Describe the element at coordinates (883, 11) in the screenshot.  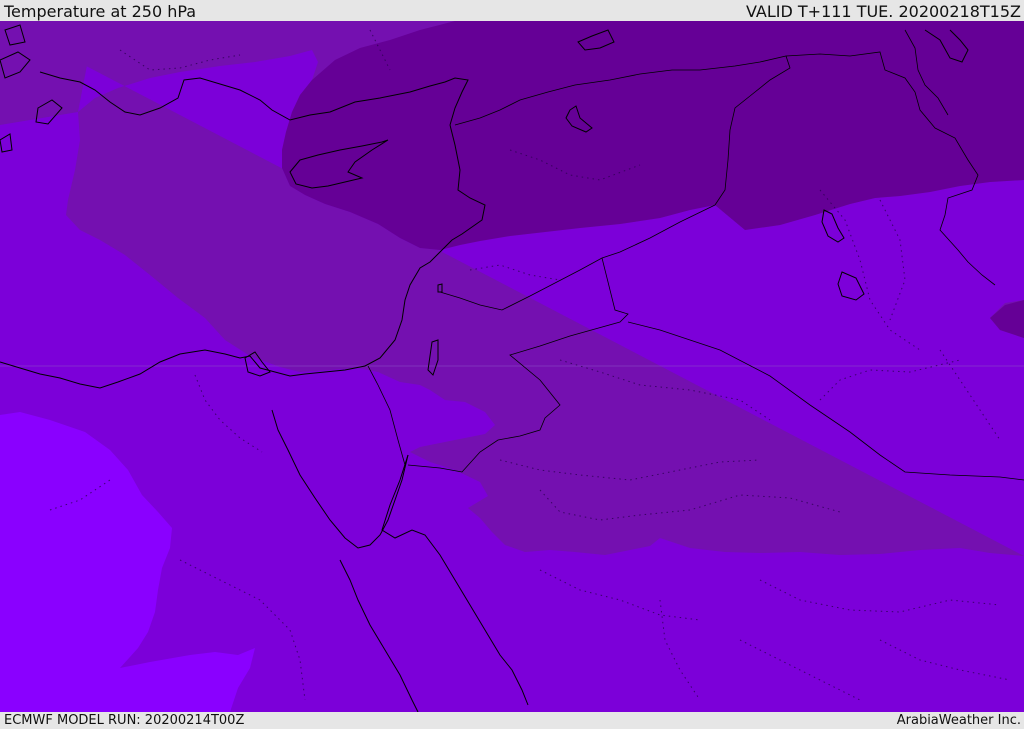
I see `valid-time-label: VALID T+111 TUE. 20200218T15Z` at that location.